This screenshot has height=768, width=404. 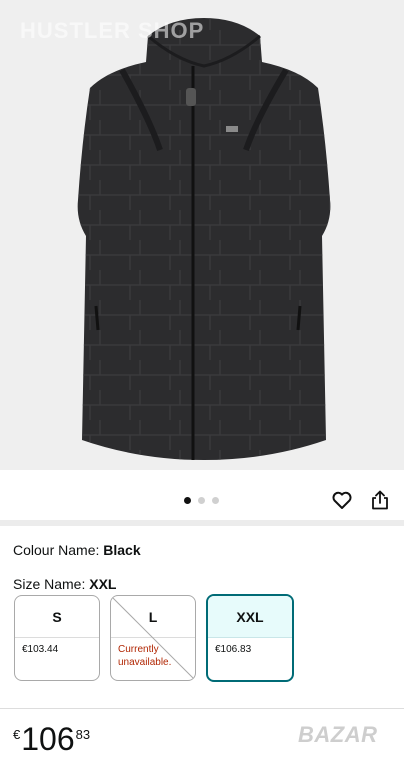 What do you see at coordinates (17, 734) in the screenshot?
I see `price-currency: €` at bounding box center [17, 734].